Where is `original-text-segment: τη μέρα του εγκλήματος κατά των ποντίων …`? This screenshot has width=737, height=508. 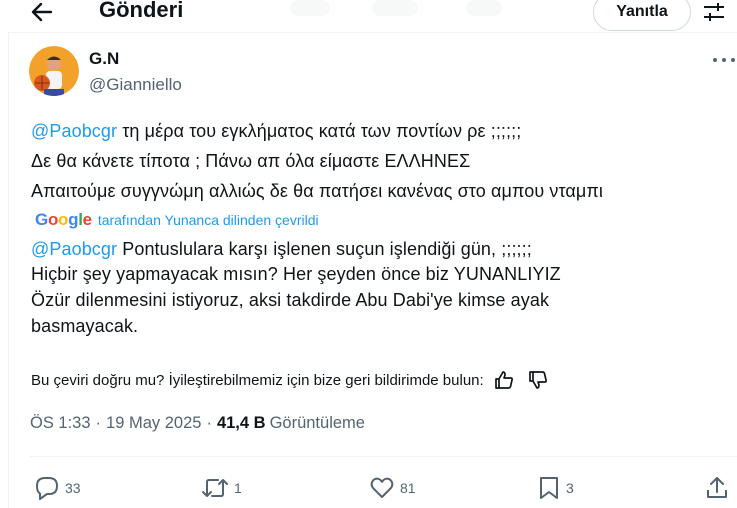
original-text-segment: τη μέρα του εγκλήματος κατά των ποντίων … is located at coordinates (319, 131).